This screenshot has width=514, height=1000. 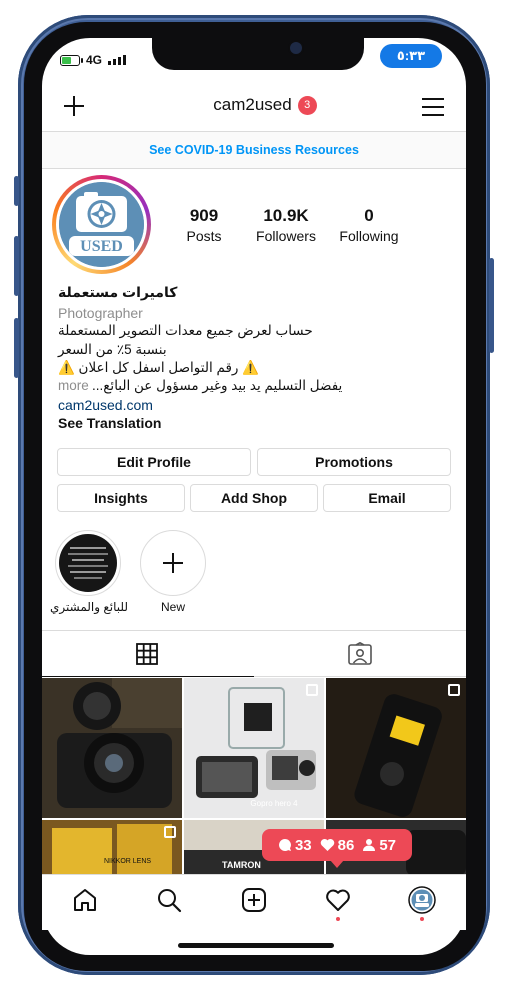 What do you see at coordinates (85, 900) in the screenshot?
I see `home-icon` at bounding box center [85, 900].